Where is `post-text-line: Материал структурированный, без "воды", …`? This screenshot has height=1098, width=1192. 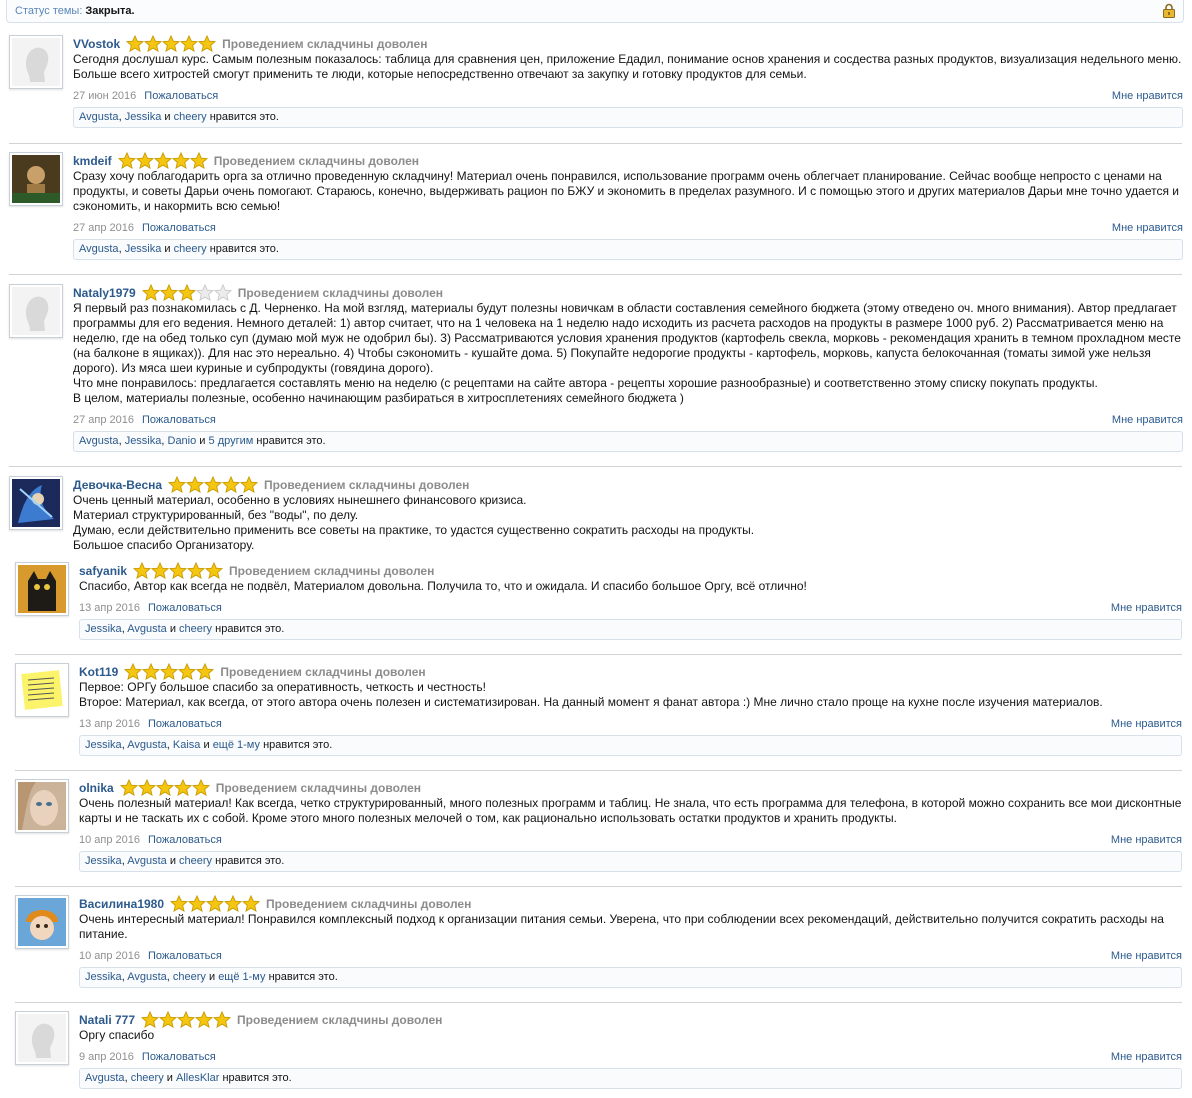
post-text-line: Материал структурированный, без "воды", … is located at coordinates (216, 515).